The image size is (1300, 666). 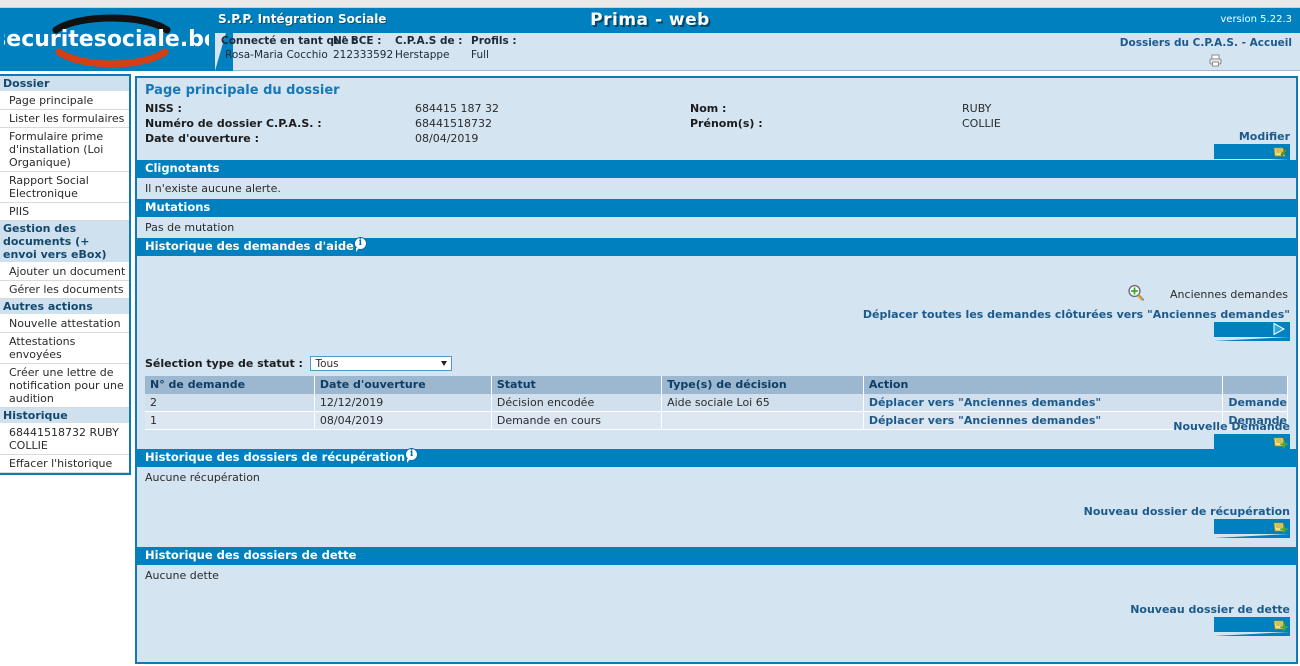 What do you see at coordinates (716, 458) in the screenshot?
I see `section-header-recuperation: Historique des dossiers de récupération i` at bounding box center [716, 458].